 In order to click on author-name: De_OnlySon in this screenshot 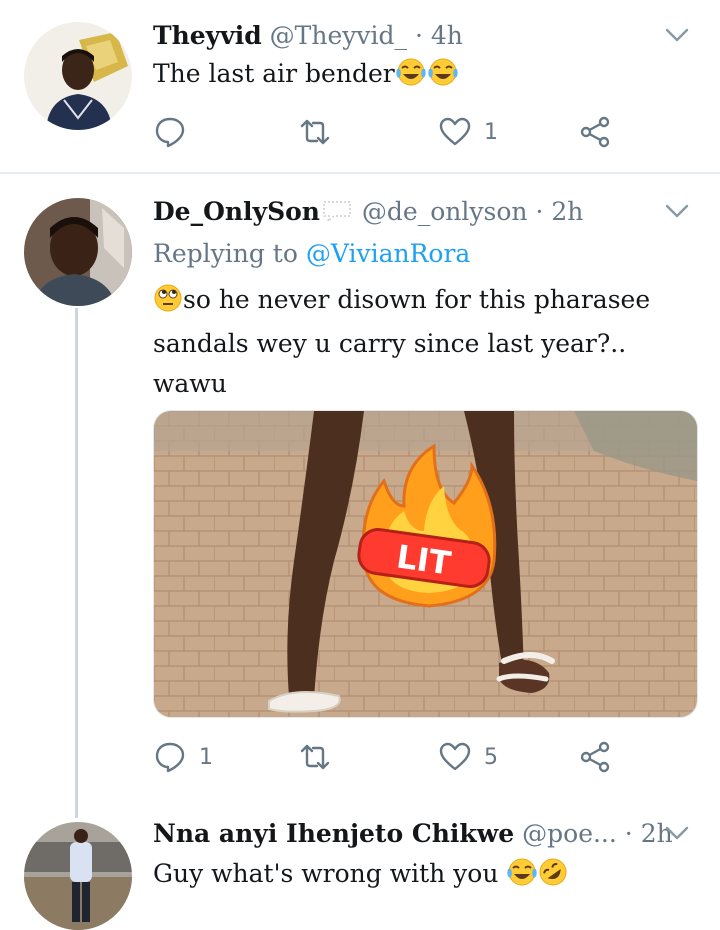, I will do `click(236, 211)`.